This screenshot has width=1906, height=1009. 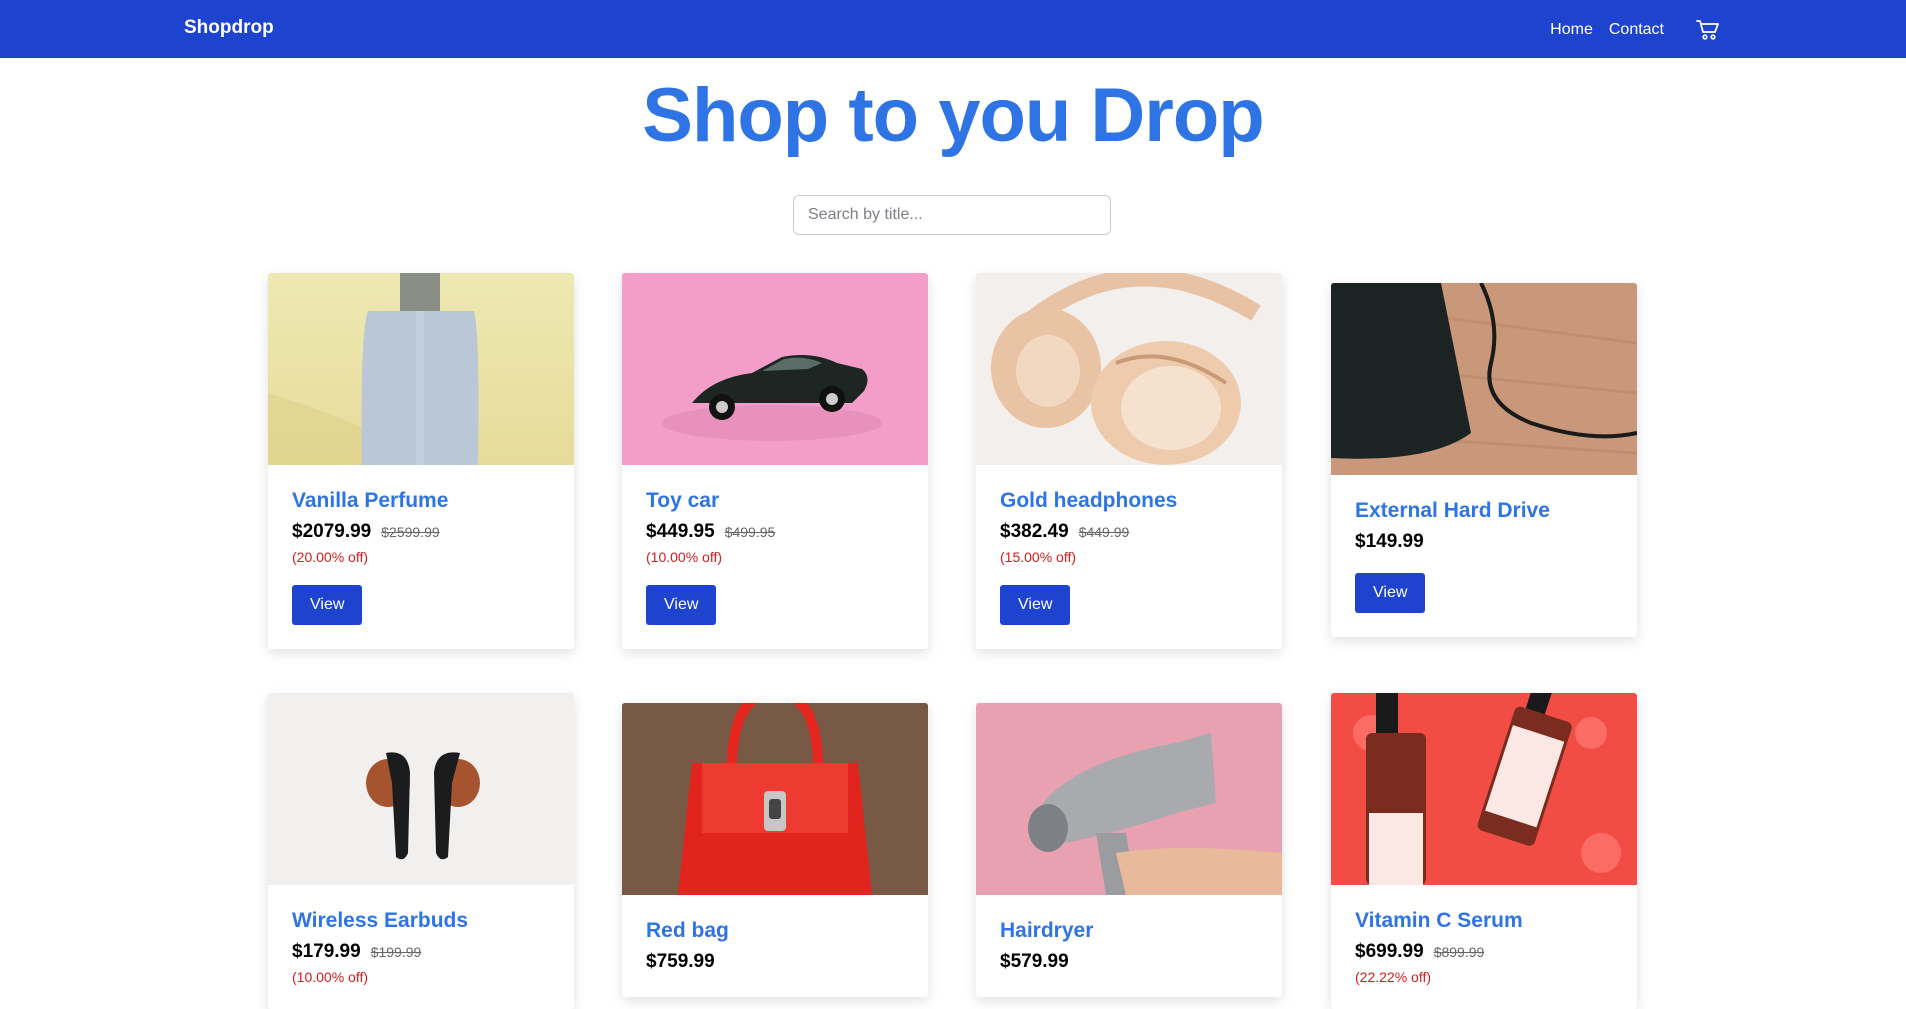 I want to click on nav-home-link: Home, so click(x=1571, y=30).